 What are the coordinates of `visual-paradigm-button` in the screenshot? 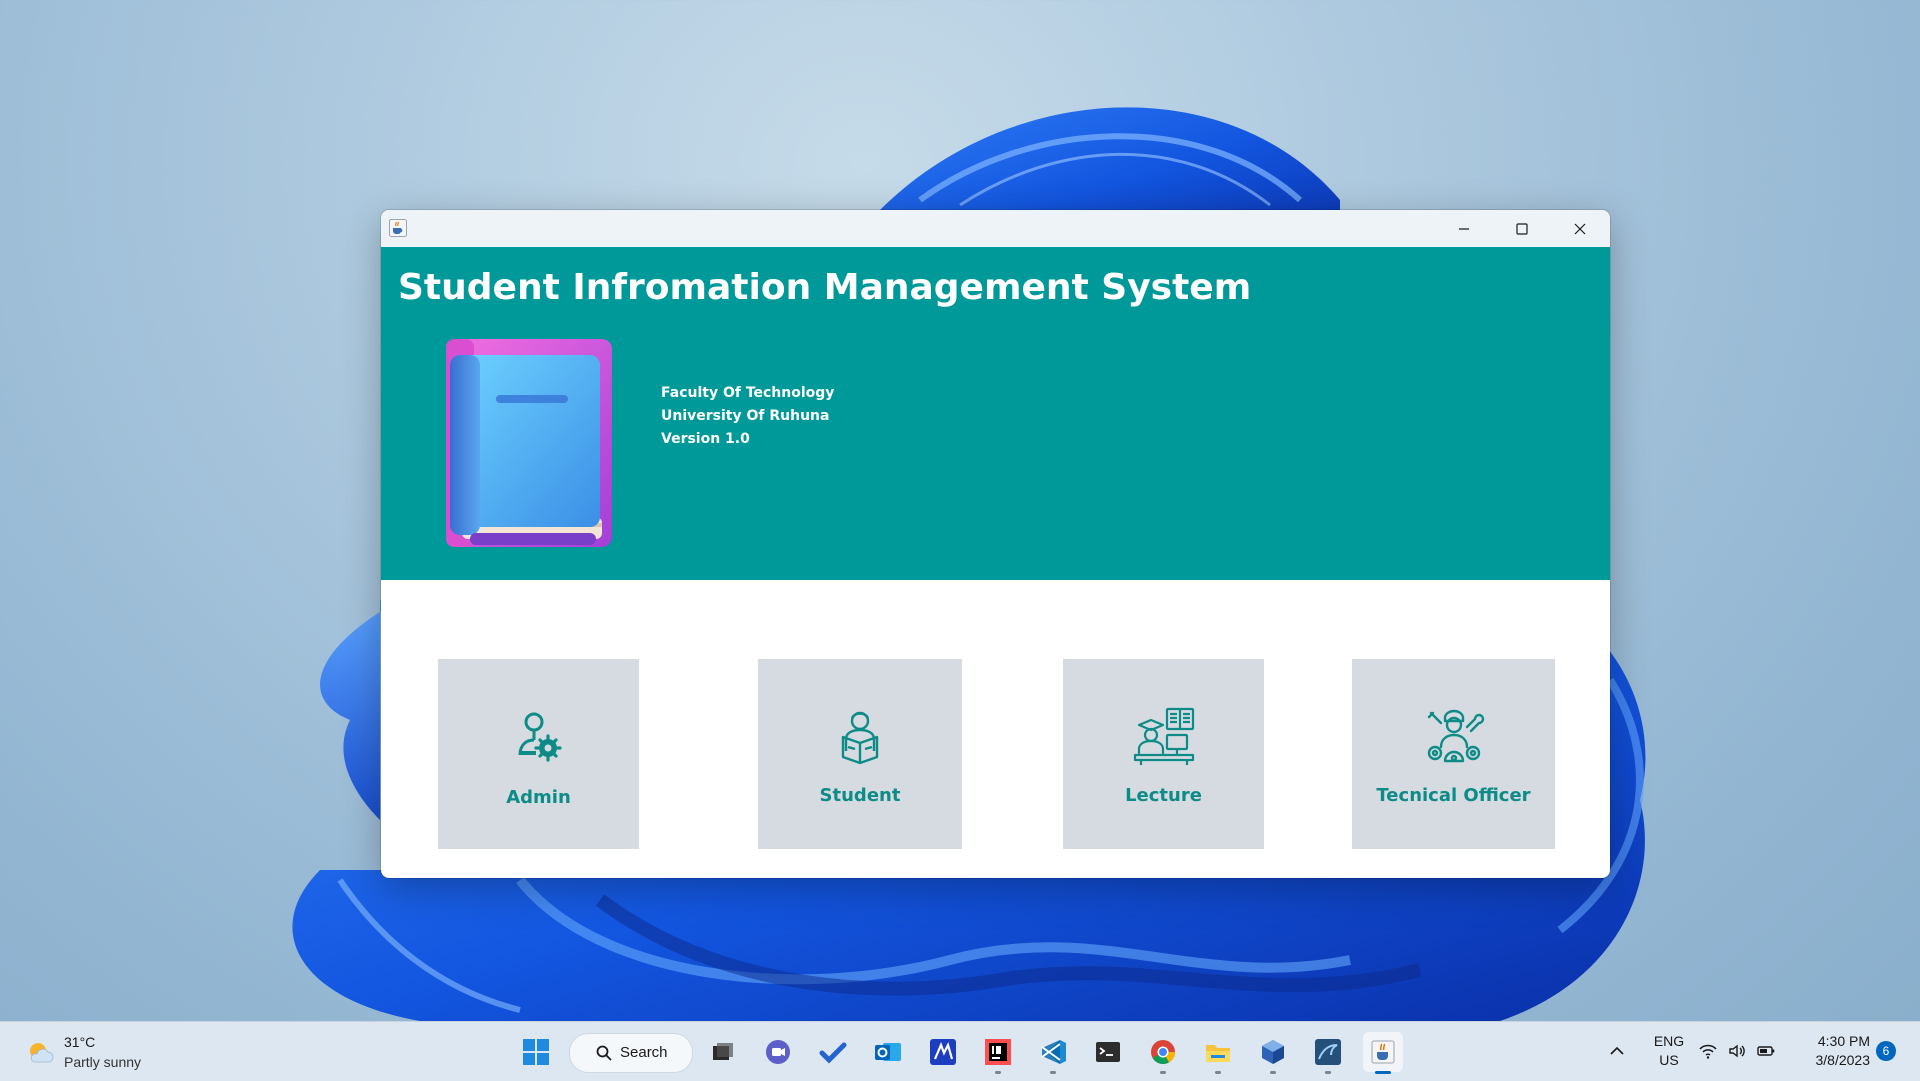 It's located at (943, 1052).